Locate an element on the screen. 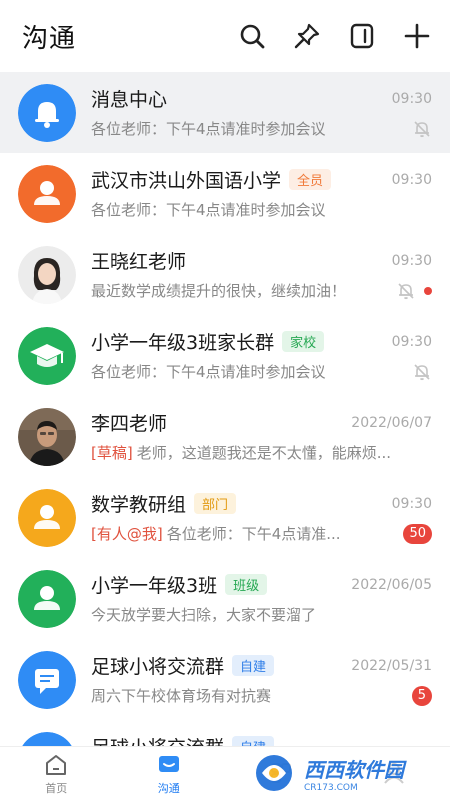  pin-icon is located at coordinates (307, 36).